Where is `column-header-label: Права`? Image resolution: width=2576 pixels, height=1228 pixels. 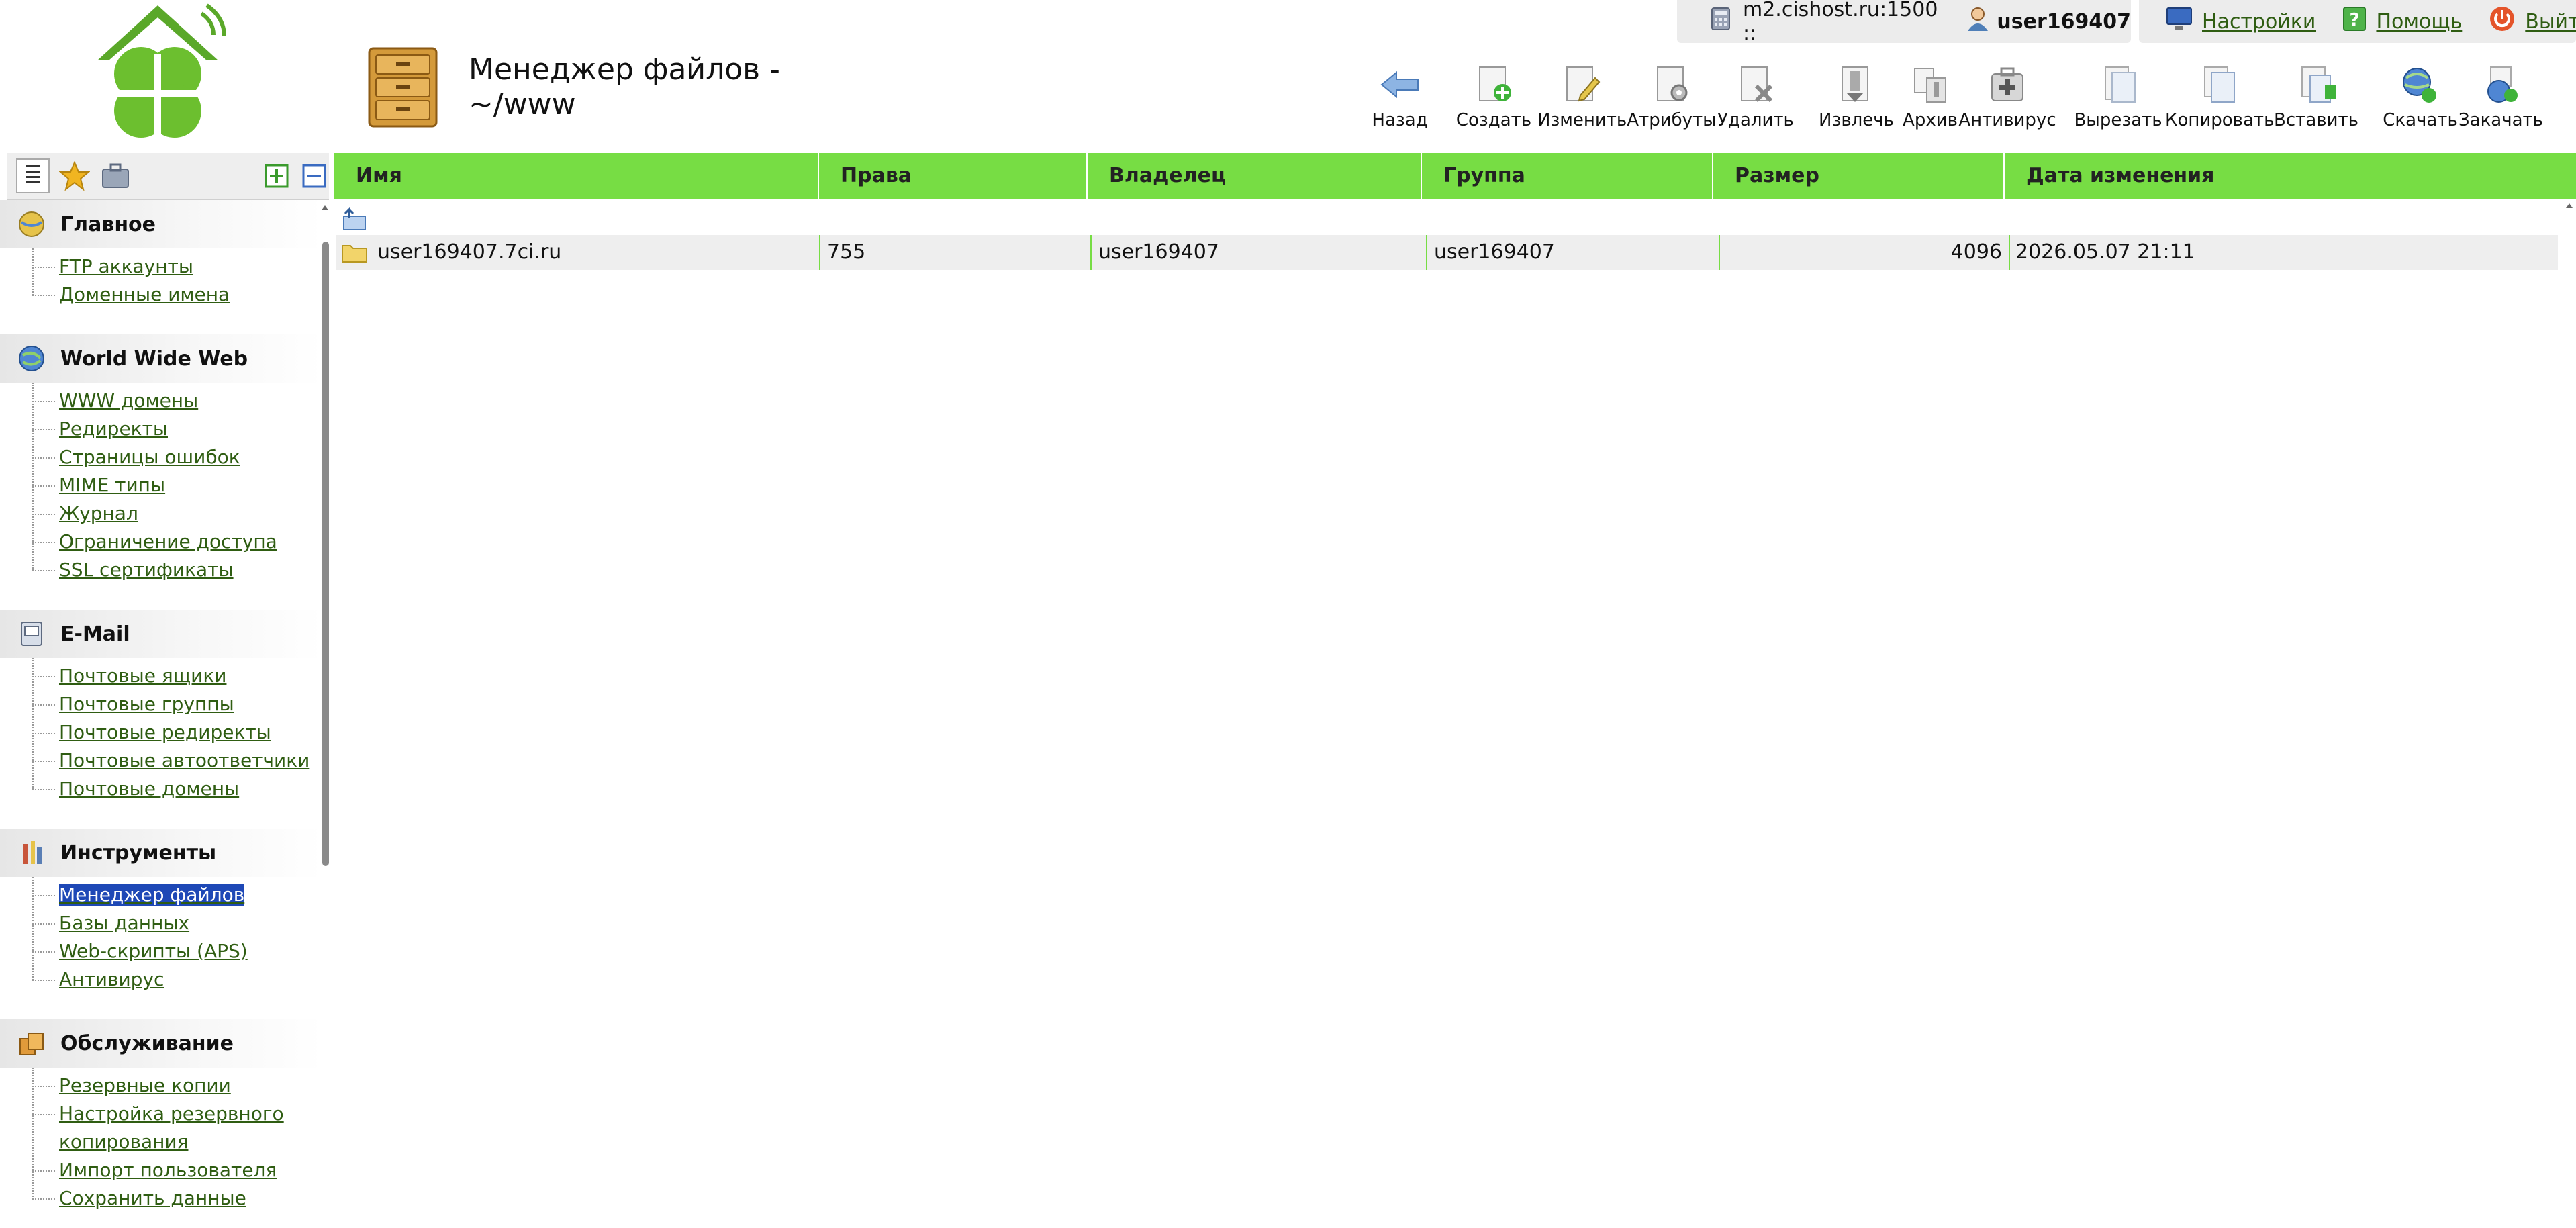 column-header-label: Права is located at coordinates (877, 175).